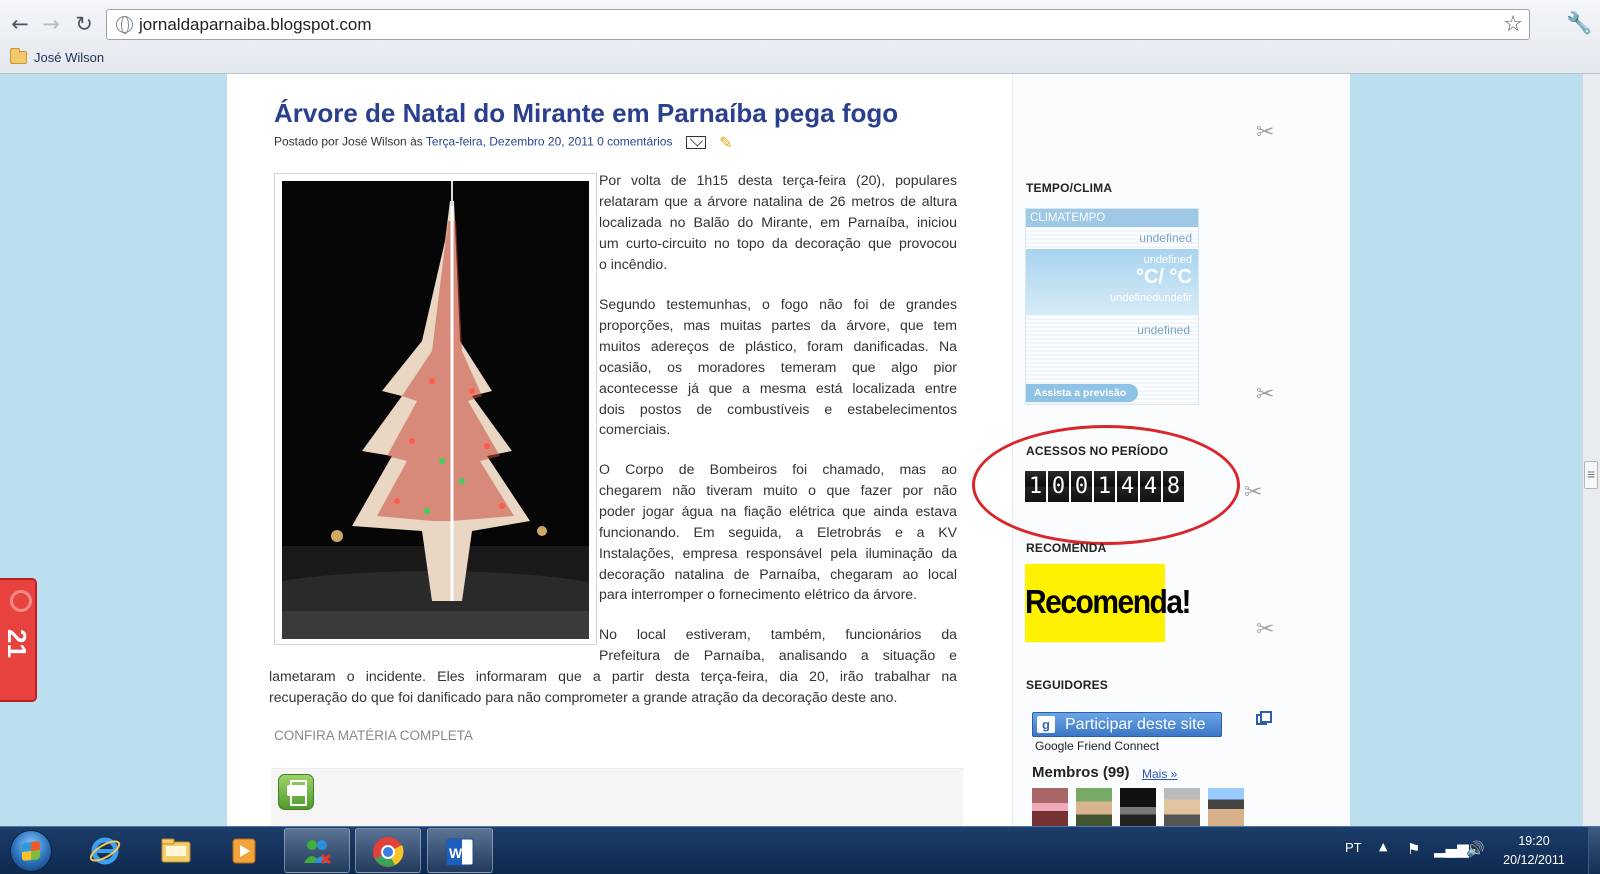 The image size is (1600, 874). What do you see at coordinates (1413, 849) in the screenshot?
I see `action-center-flag-icon: ⚑` at bounding box center [1413, 849].